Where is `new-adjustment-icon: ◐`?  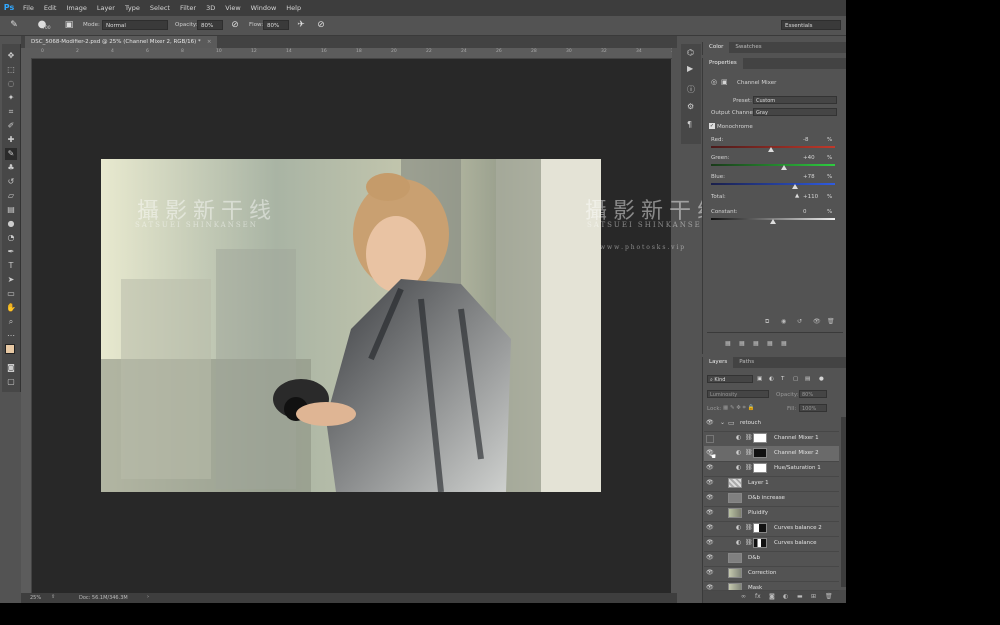
new-adjustment-icon: ◐ is located at coordinates (785, 596).